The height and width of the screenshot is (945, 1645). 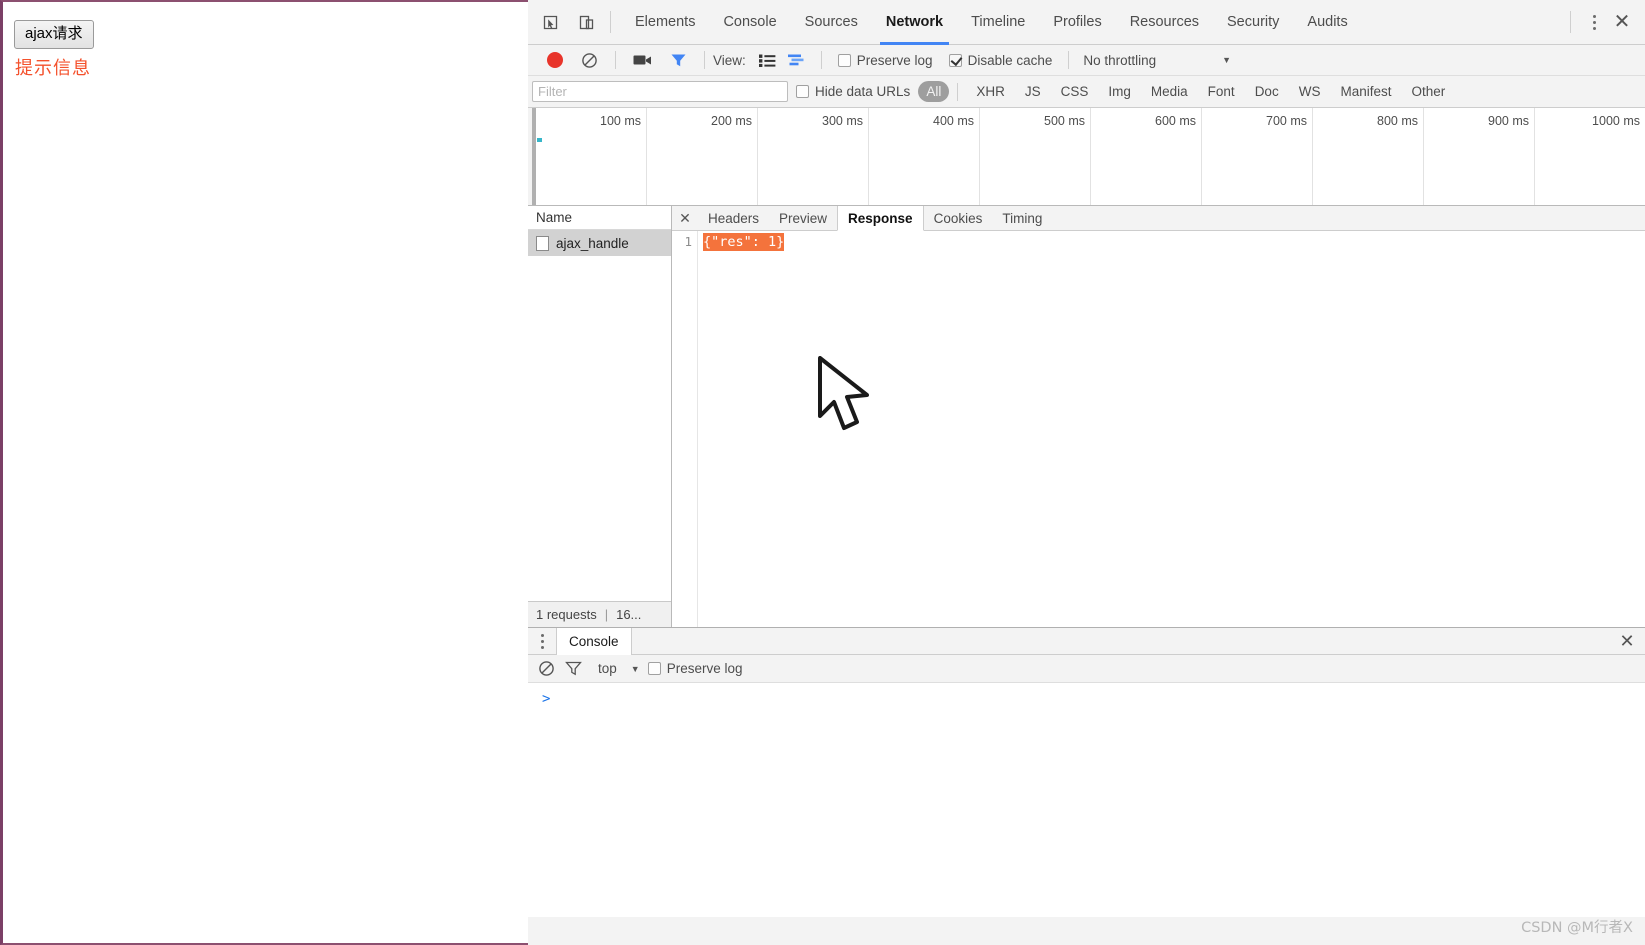 I want to click on tab-preview: Preview, so click(x=803, y=218).